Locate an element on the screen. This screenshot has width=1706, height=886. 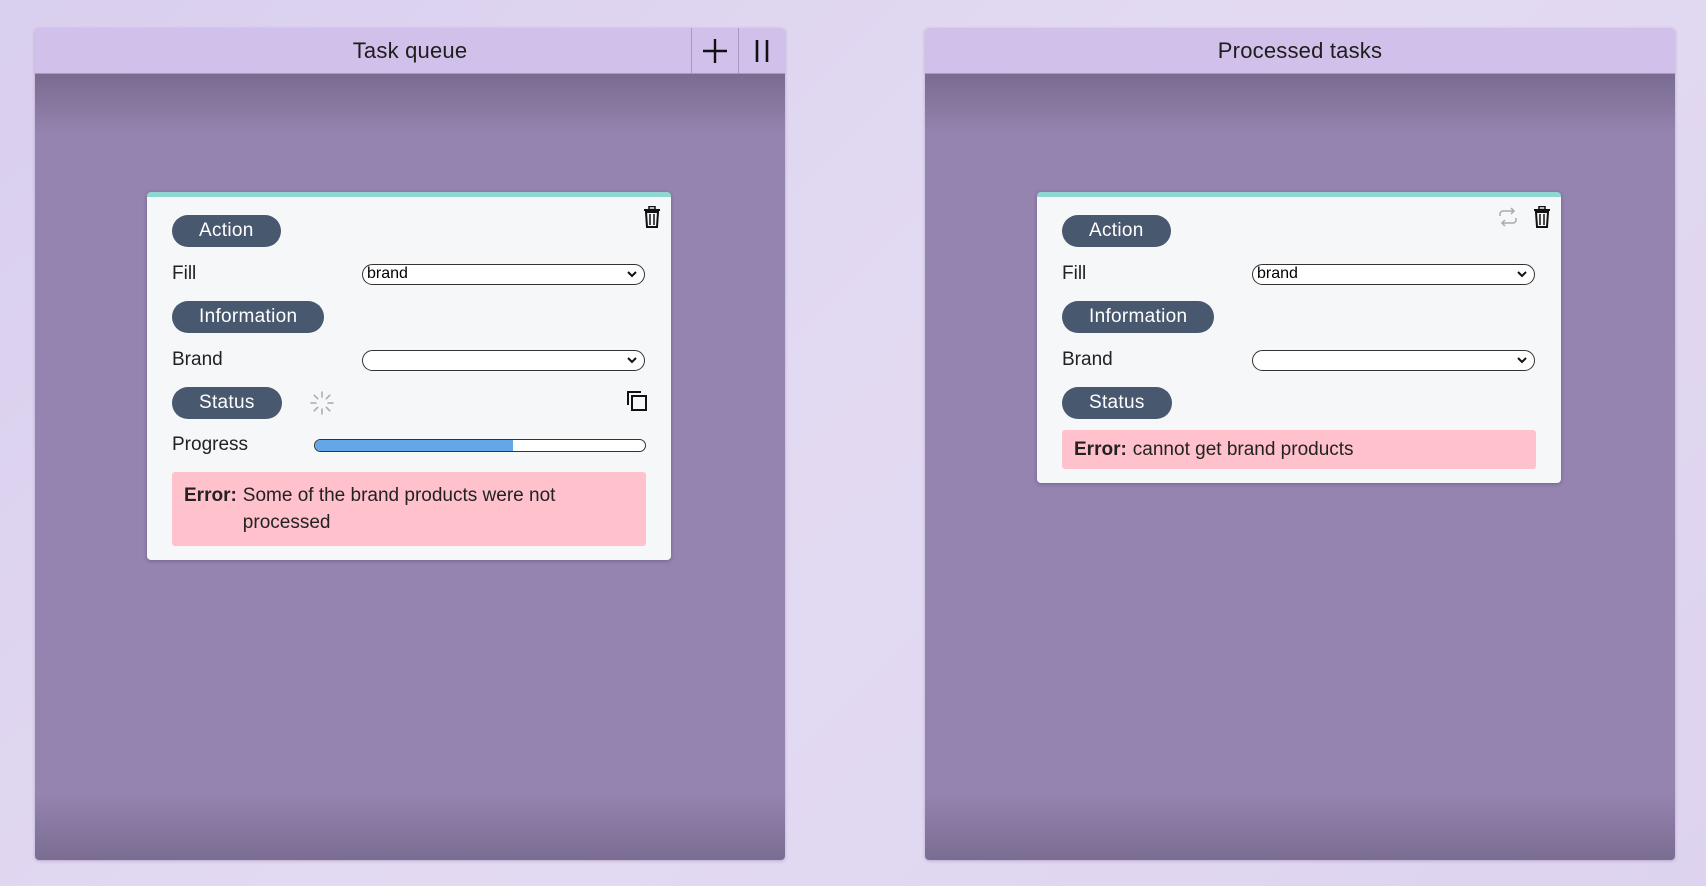
error-text: cannot get brand products is located at coordinates (1243, 449).